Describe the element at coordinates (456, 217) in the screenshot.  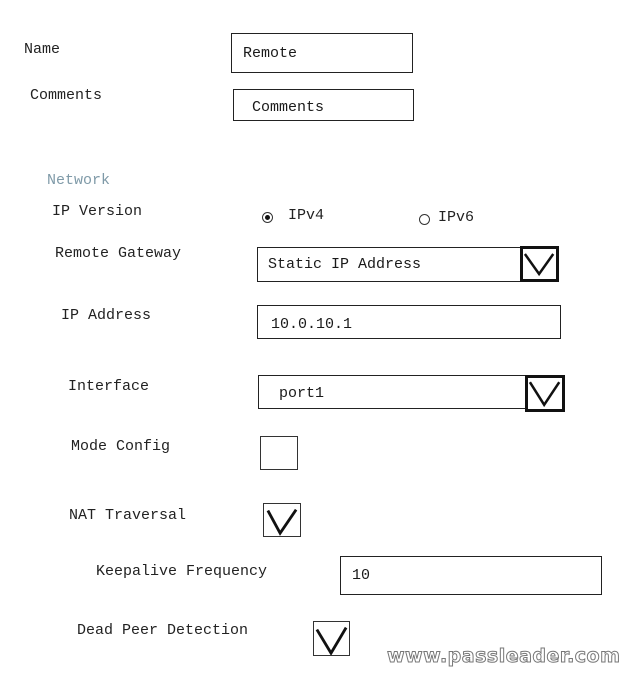
I see `ipv6-label: IPv6` at that location.